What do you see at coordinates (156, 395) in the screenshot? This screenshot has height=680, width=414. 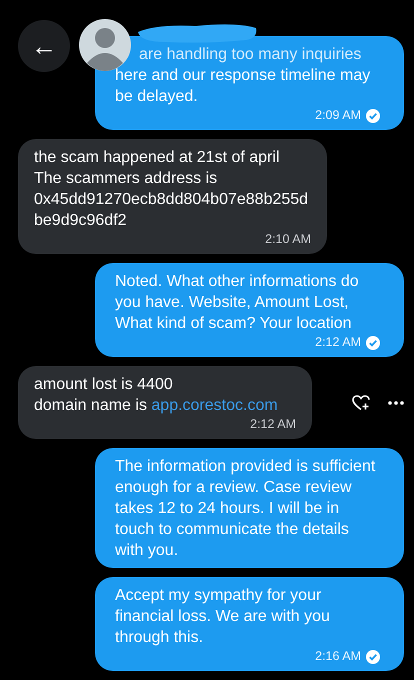 I see `message-text: amount lost is 4400 domain name is app.corestoc.com` at bounding box center [156, 395].